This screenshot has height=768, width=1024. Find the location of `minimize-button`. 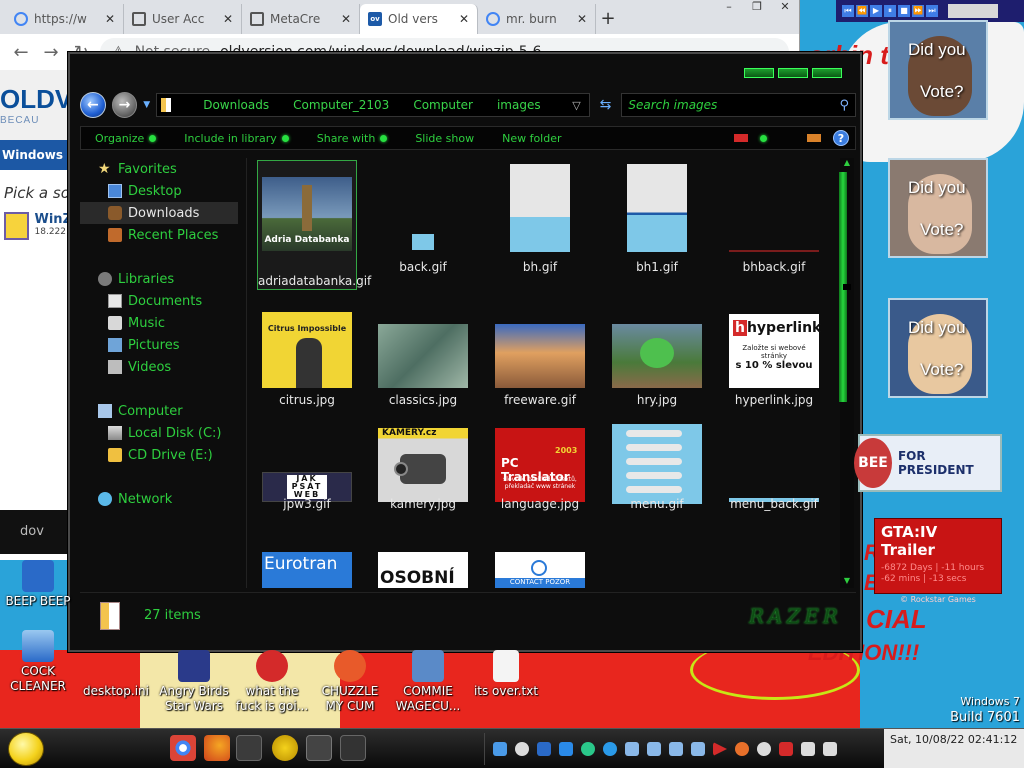

minimize-button is located at coordinates (759, 73).